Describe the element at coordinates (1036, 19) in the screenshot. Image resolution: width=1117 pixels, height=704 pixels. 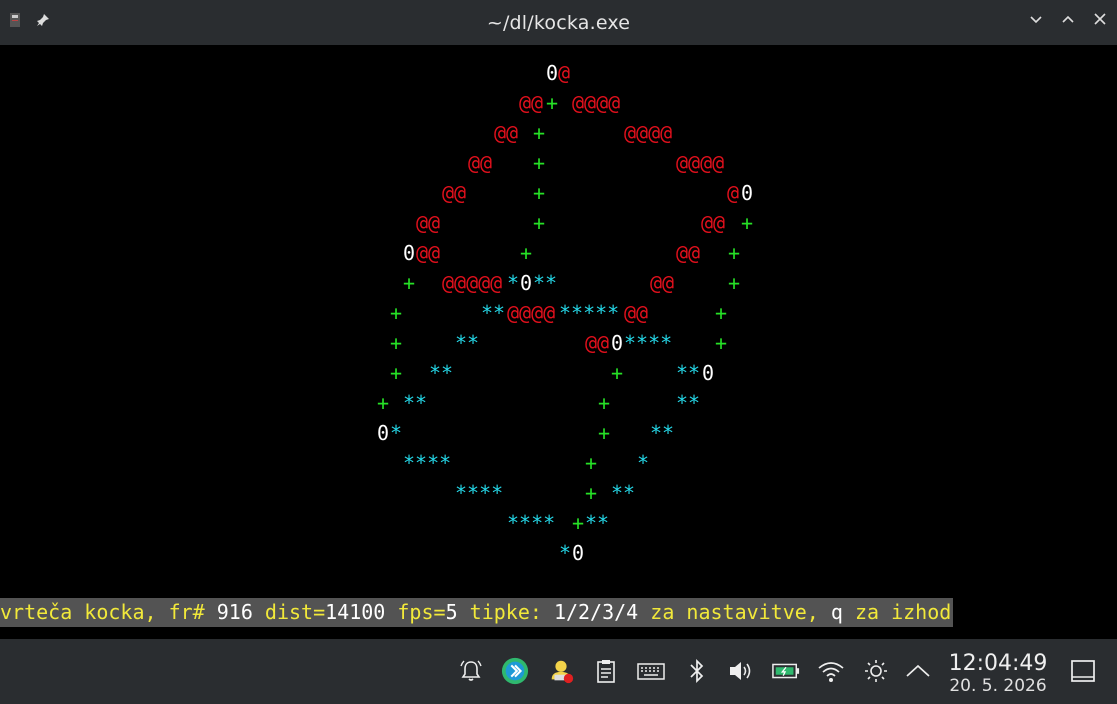
I see `minimize-icon` at that location.